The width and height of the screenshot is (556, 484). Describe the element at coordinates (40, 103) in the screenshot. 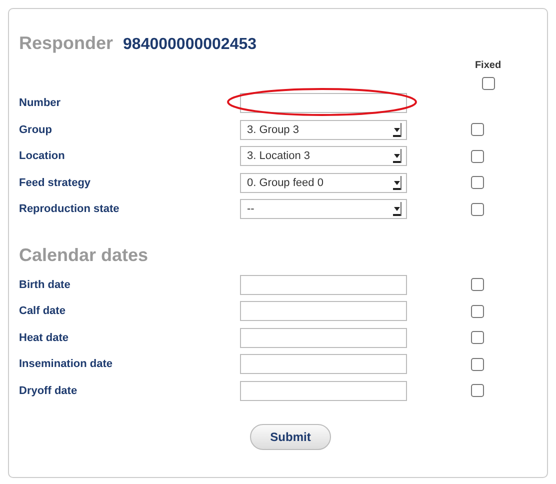

I see `field-label: Number` at that location.